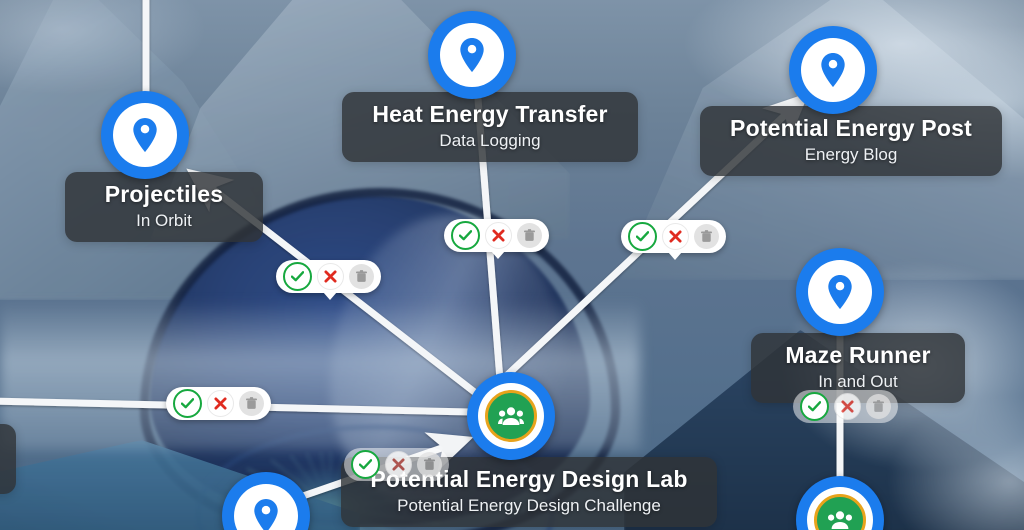  I want to click on node-subtitle: Data Logging, so click(490, 140).